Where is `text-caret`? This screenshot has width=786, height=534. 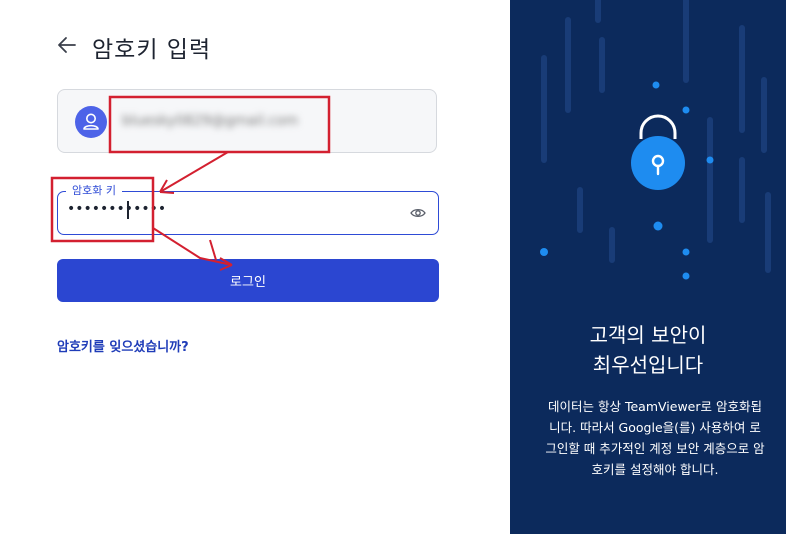 text-caret is located at coordinates (128, 210).